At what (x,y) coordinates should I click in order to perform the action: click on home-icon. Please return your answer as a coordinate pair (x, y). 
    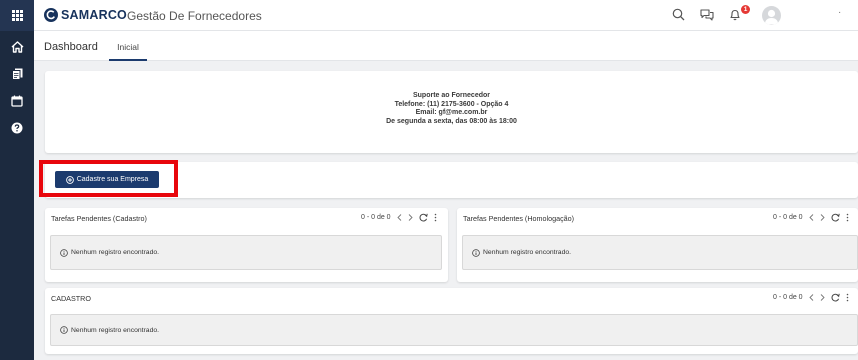
    Looking at the image, I should click on (17, 47).